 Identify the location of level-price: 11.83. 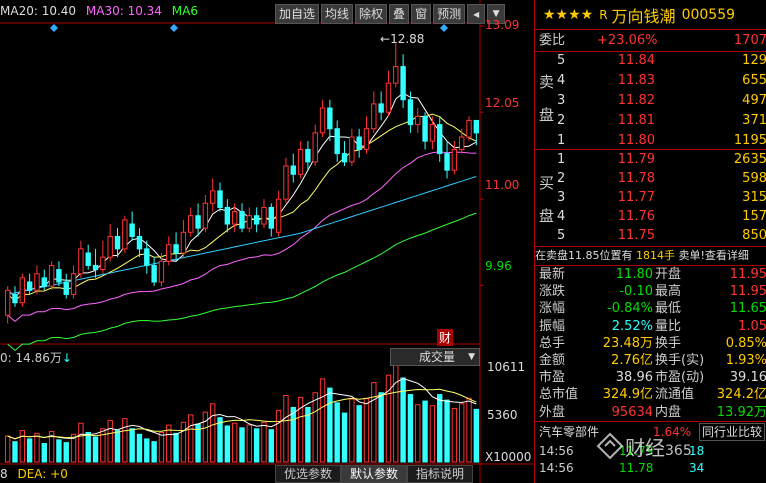
(625, 81).